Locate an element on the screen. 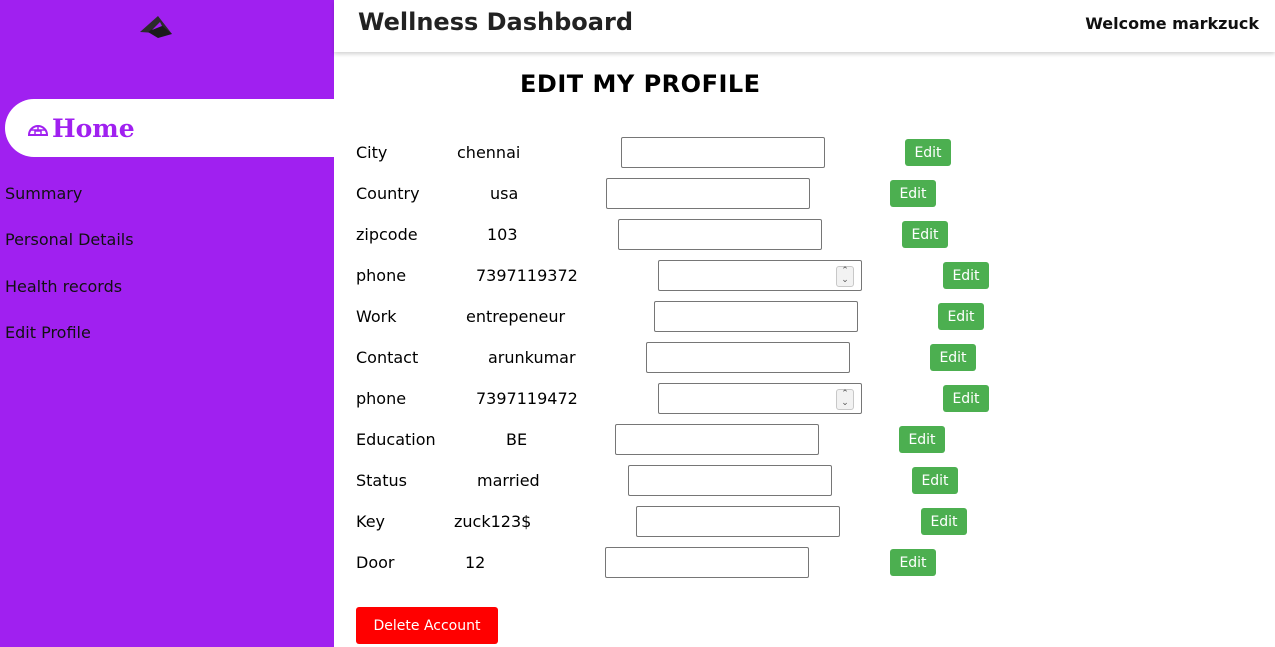  profile-row-work: Work entrepeneur Edit is located at coordinates (706, 317).